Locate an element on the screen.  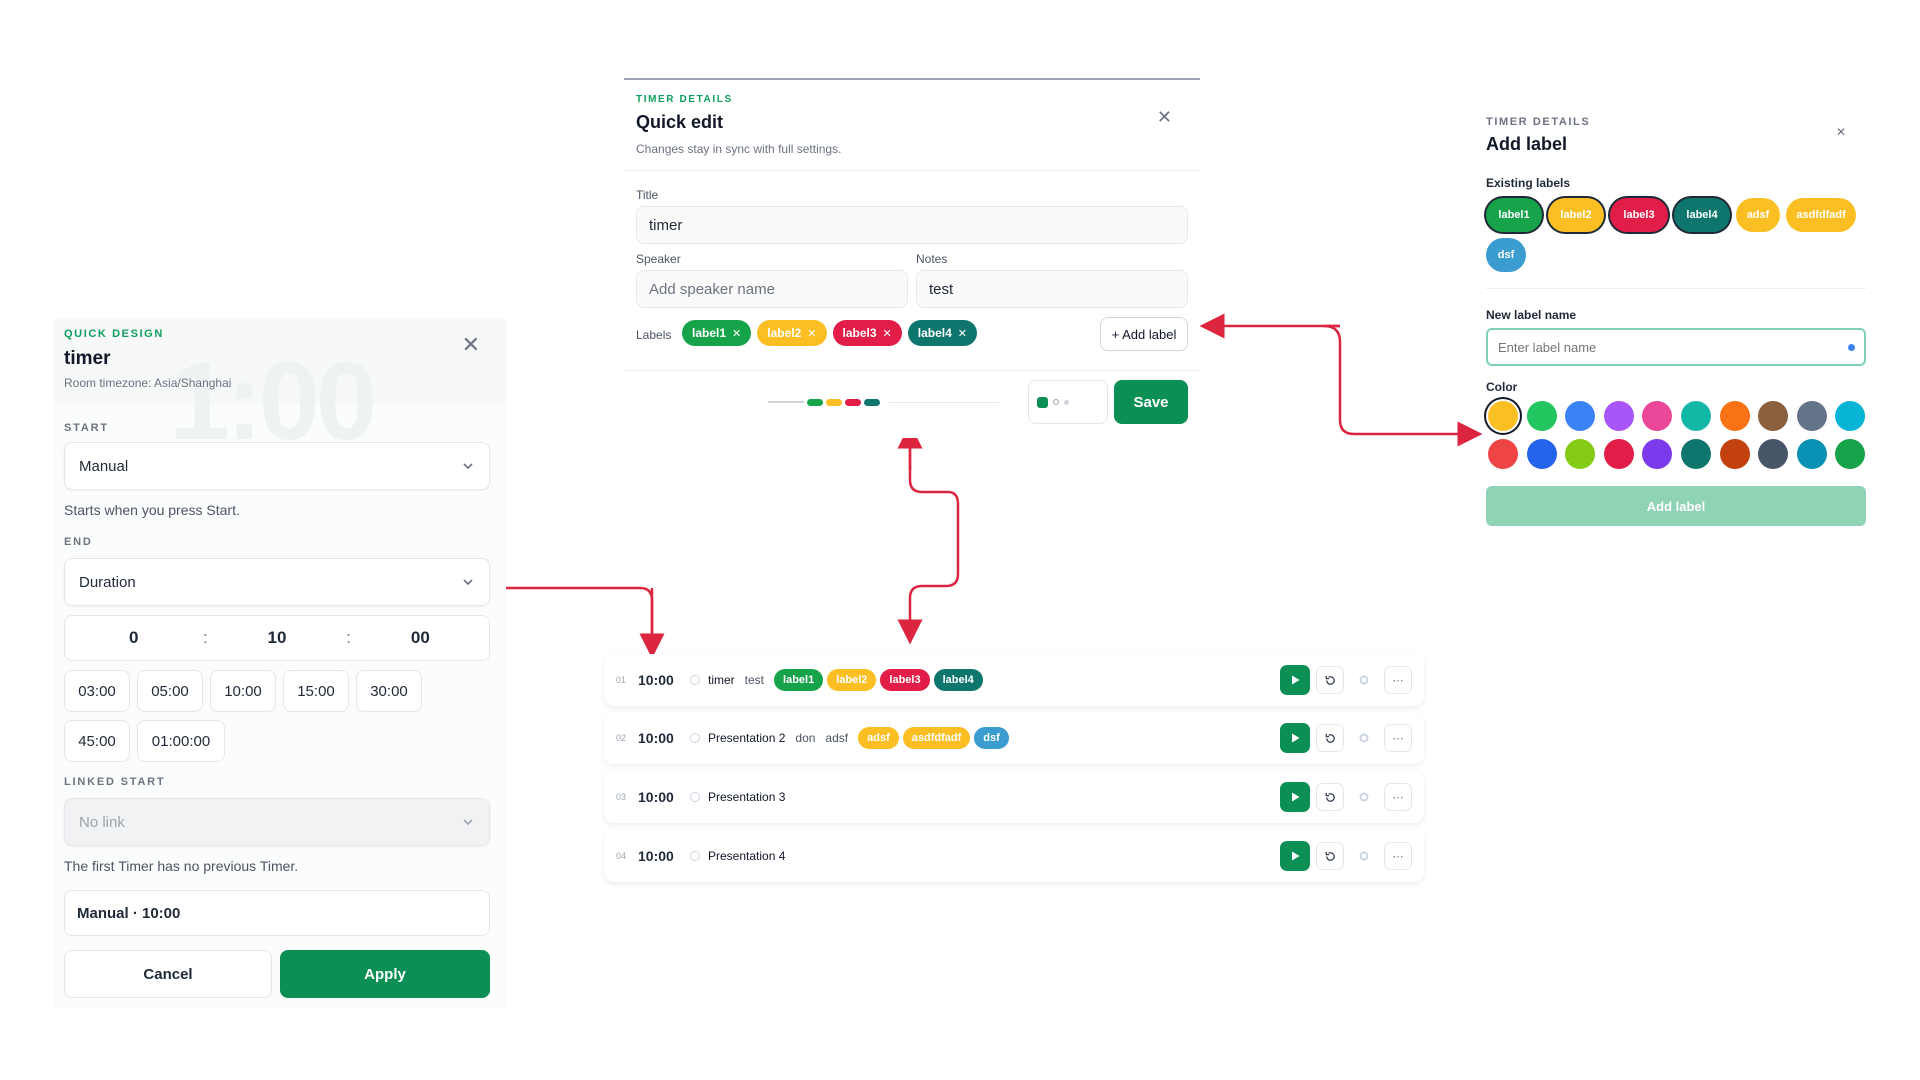
end-select: Duration is located at coordinates (277, 582).